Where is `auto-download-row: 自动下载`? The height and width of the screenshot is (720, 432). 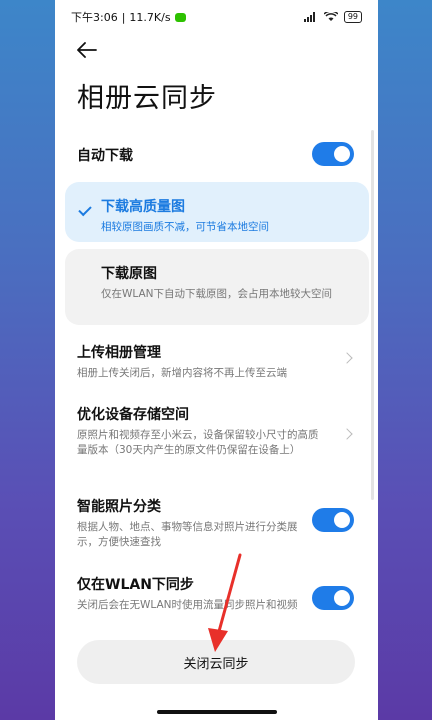 auto-download-row: 自动下载 is located at coordinates (222, 154).